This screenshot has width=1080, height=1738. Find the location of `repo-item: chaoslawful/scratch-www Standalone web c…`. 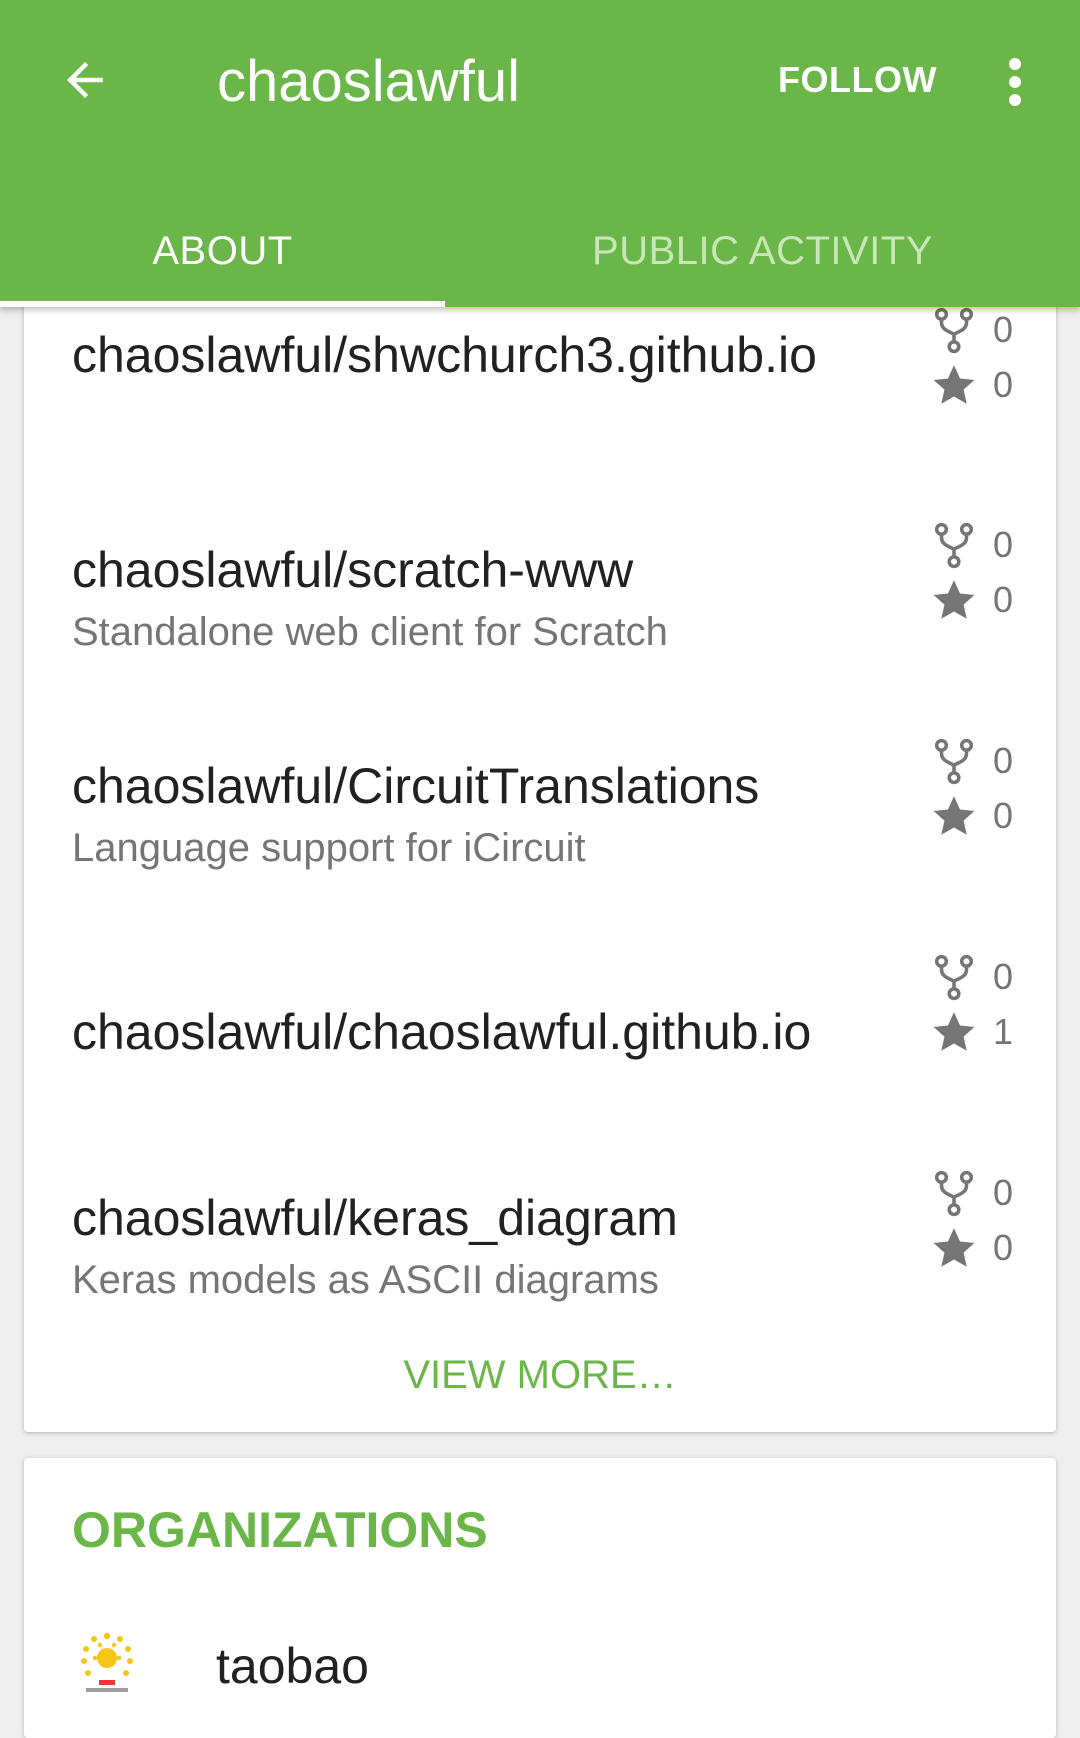

repo-item: chaoslawful/scratch-www Standalone web c… is located at coordinates (540, 565).